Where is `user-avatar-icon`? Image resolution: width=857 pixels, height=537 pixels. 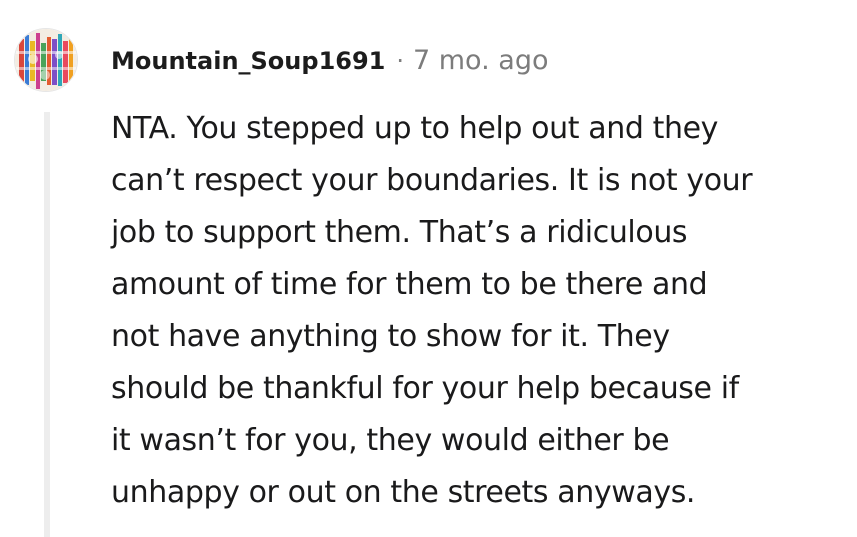
user-avatar-icon is located at coordinates (46, 60).